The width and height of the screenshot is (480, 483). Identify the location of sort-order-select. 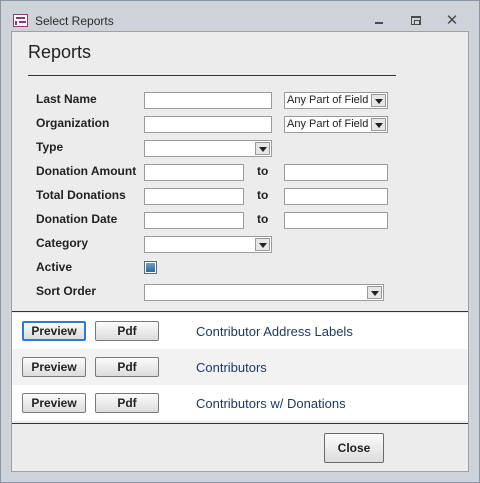
(264, 292).